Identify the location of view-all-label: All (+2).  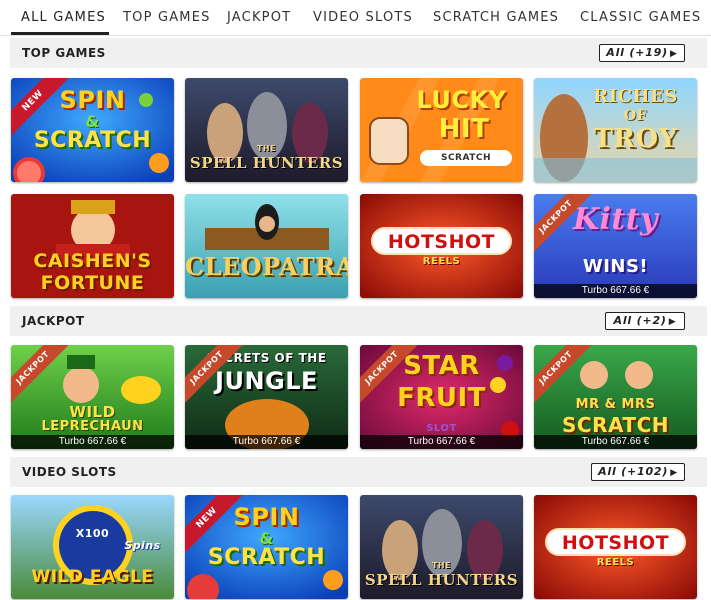
(640, 320).